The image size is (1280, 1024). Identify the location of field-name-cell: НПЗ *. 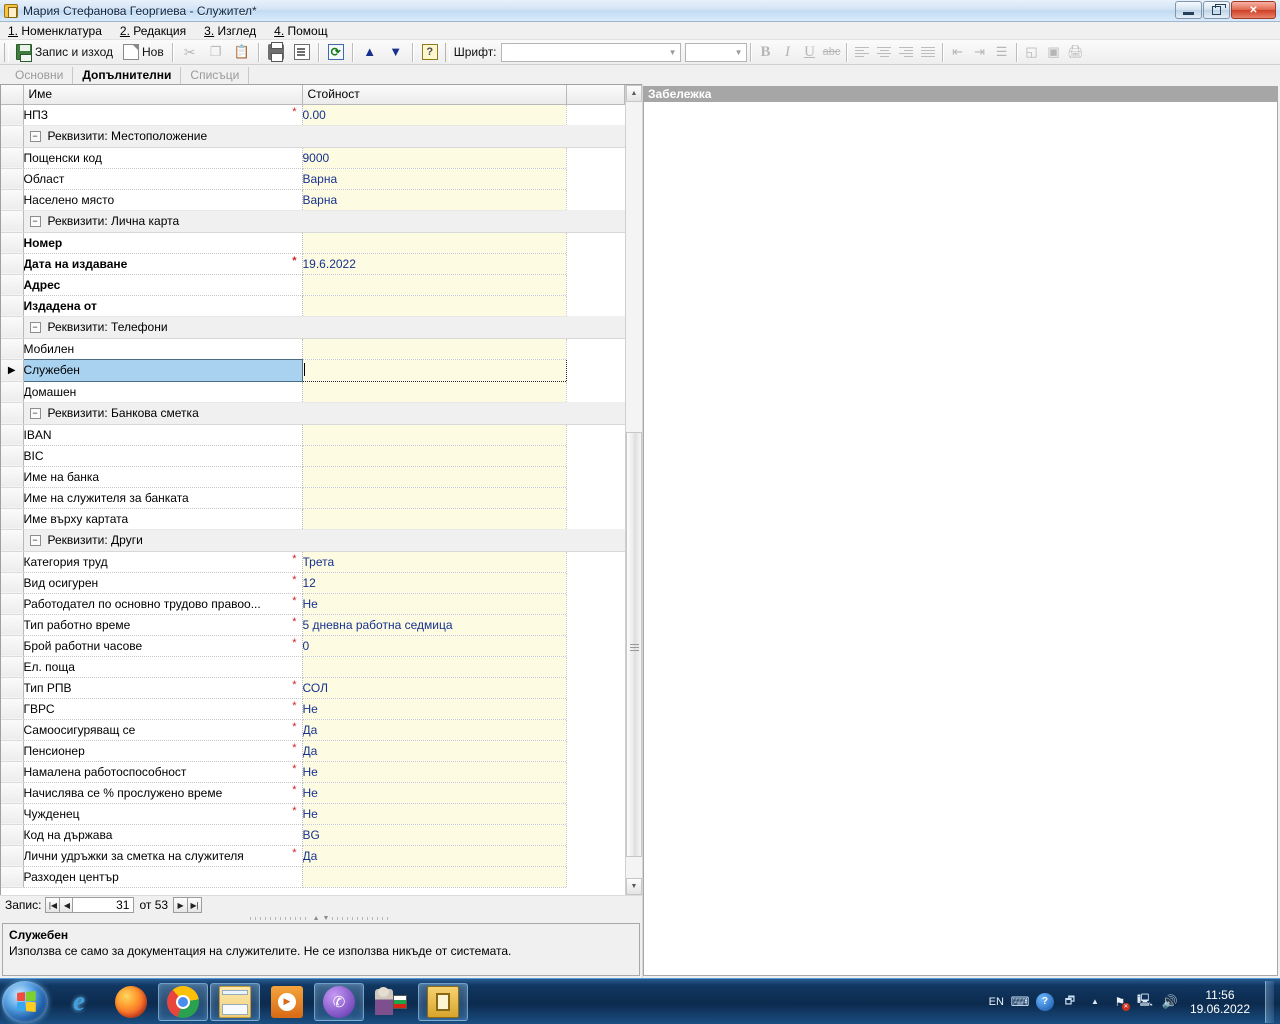
(163, 115).